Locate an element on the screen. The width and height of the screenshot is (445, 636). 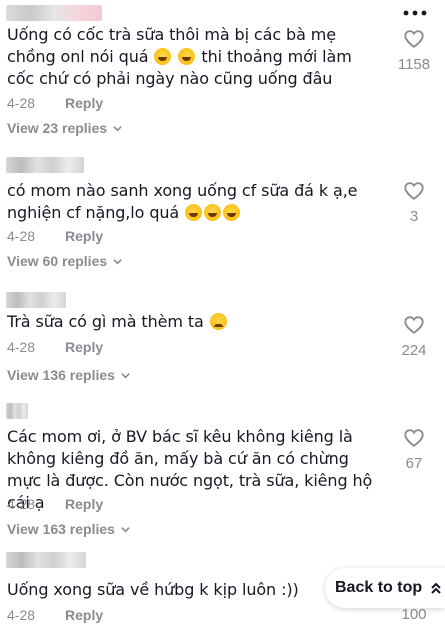
back-to-top-label: Back to top is located at coordinates (379, 587).